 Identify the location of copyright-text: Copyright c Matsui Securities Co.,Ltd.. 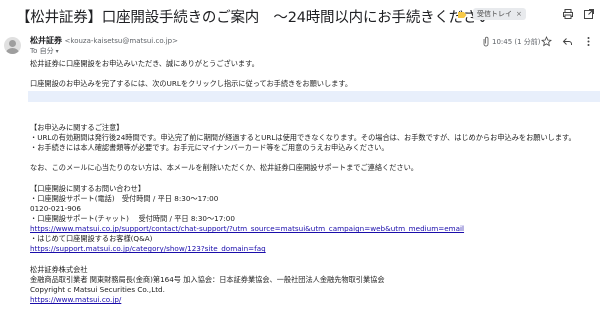
(97, 289).